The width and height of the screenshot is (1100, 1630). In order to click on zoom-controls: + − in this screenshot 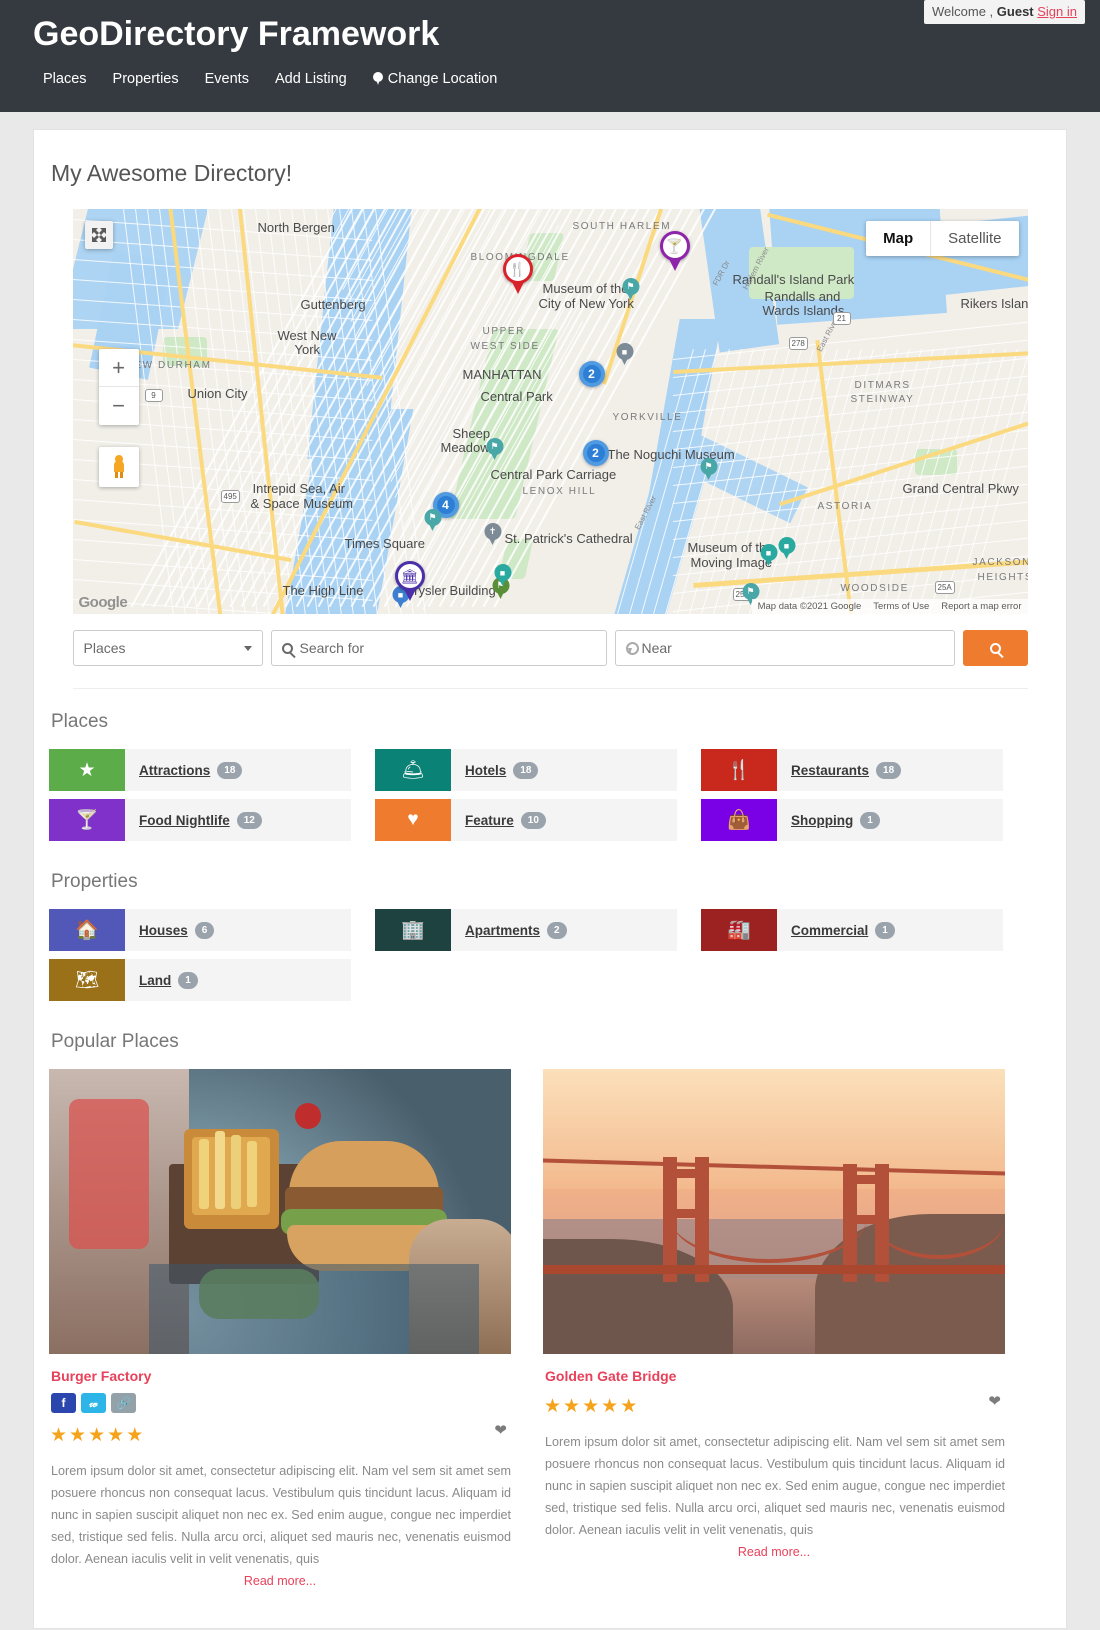, I will do `click(118, 387)`.